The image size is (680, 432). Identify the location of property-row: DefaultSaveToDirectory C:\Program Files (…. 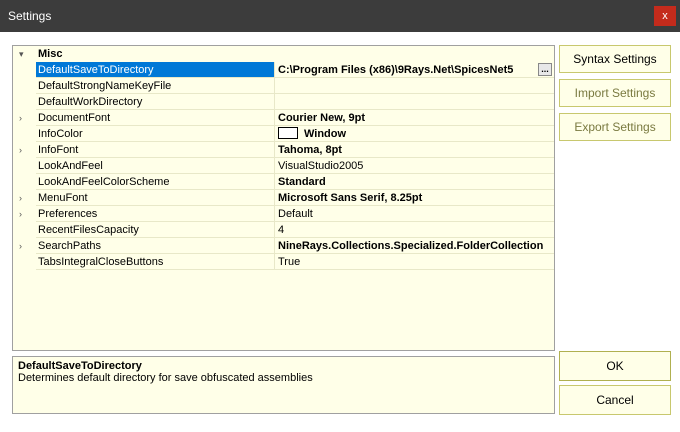
(283, 70).